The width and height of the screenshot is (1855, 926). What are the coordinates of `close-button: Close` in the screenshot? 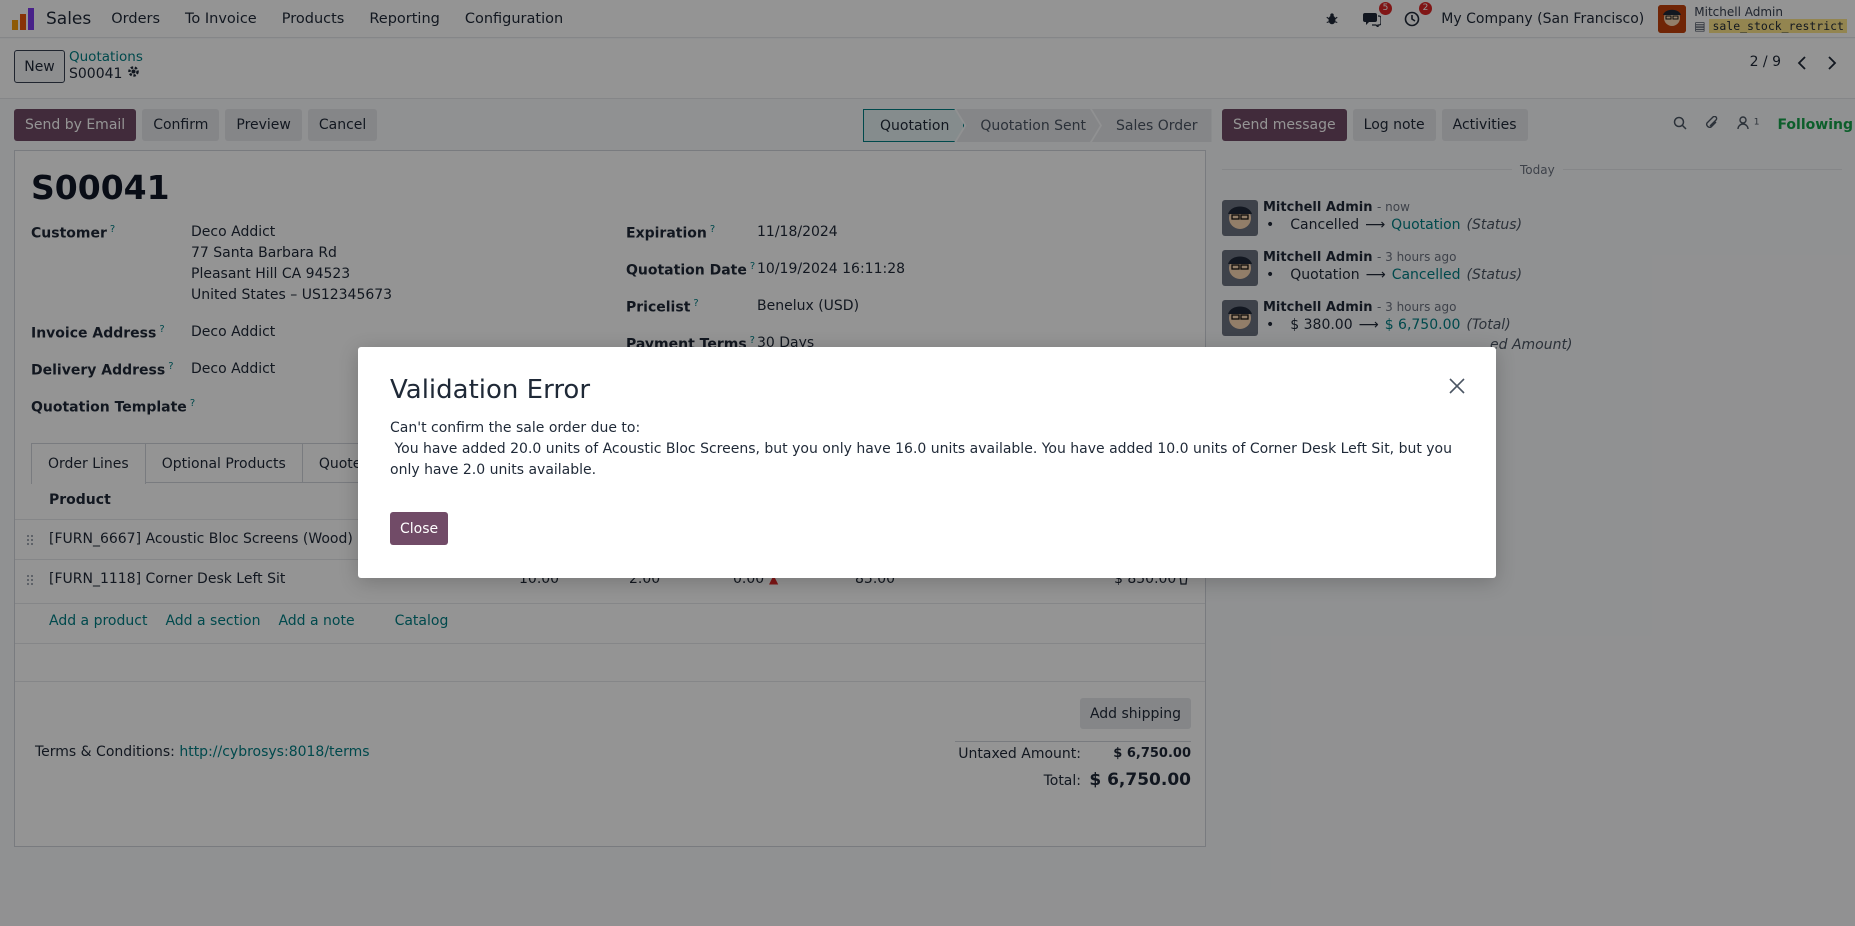 It's located at (419, 528).